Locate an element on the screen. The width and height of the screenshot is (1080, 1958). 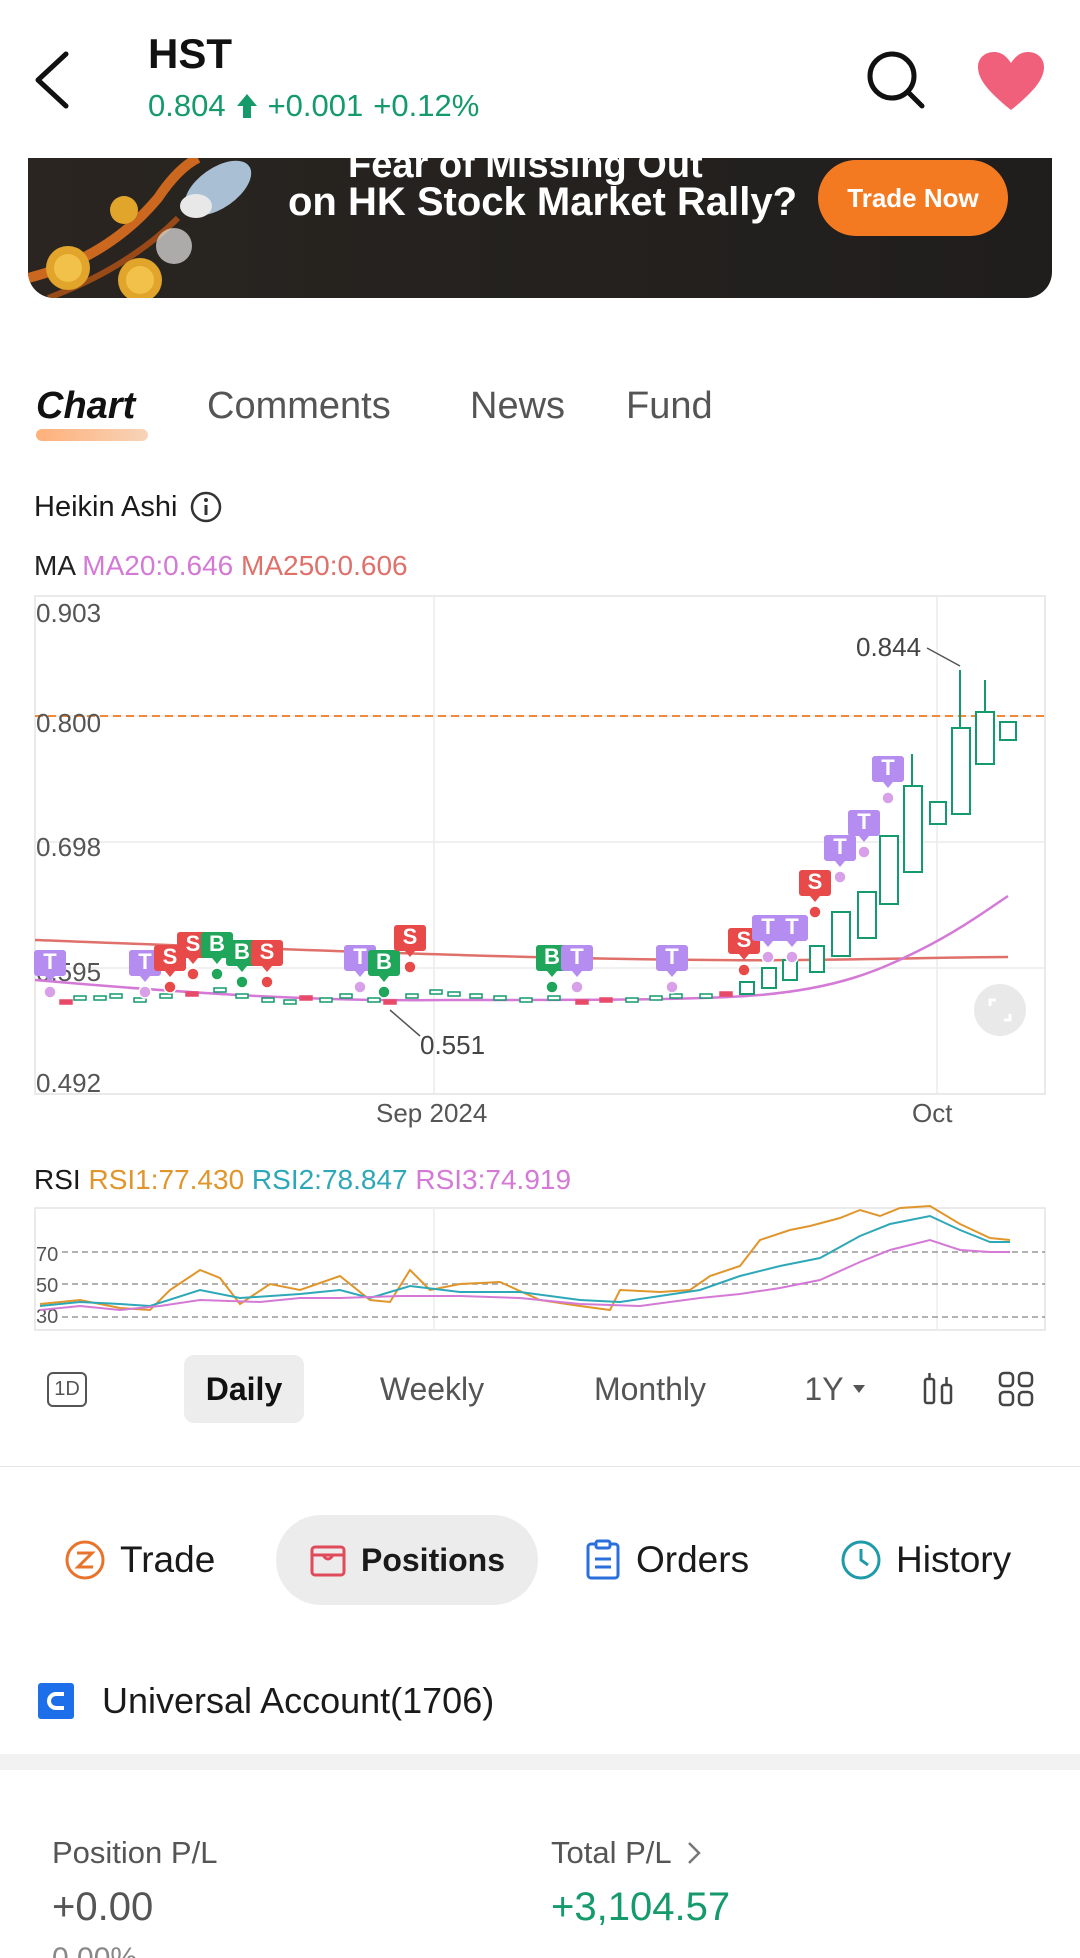
detail-tabs: Chart Comments News Fund is located at coordinates (540, 415).